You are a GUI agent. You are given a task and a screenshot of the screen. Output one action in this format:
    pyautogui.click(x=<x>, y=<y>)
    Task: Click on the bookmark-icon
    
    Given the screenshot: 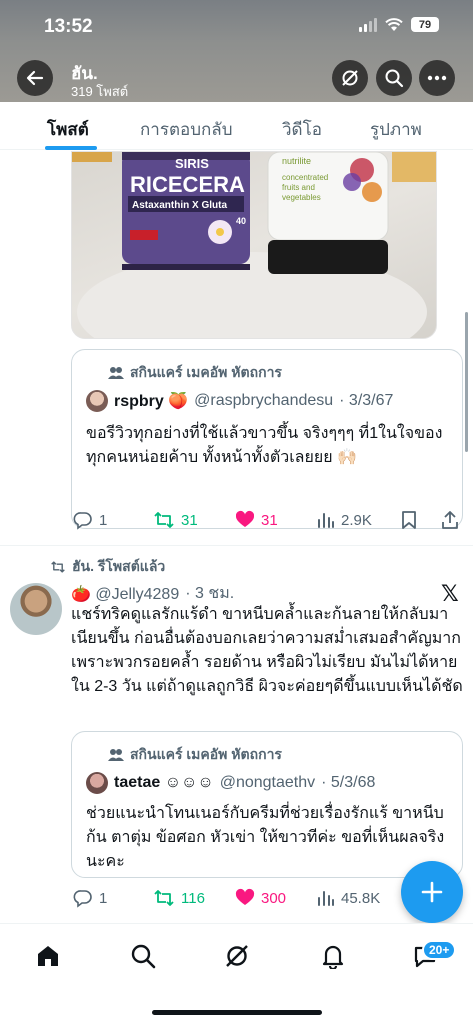 What is the action you would take?
    pyautogui.click(x=409, y=520)
    